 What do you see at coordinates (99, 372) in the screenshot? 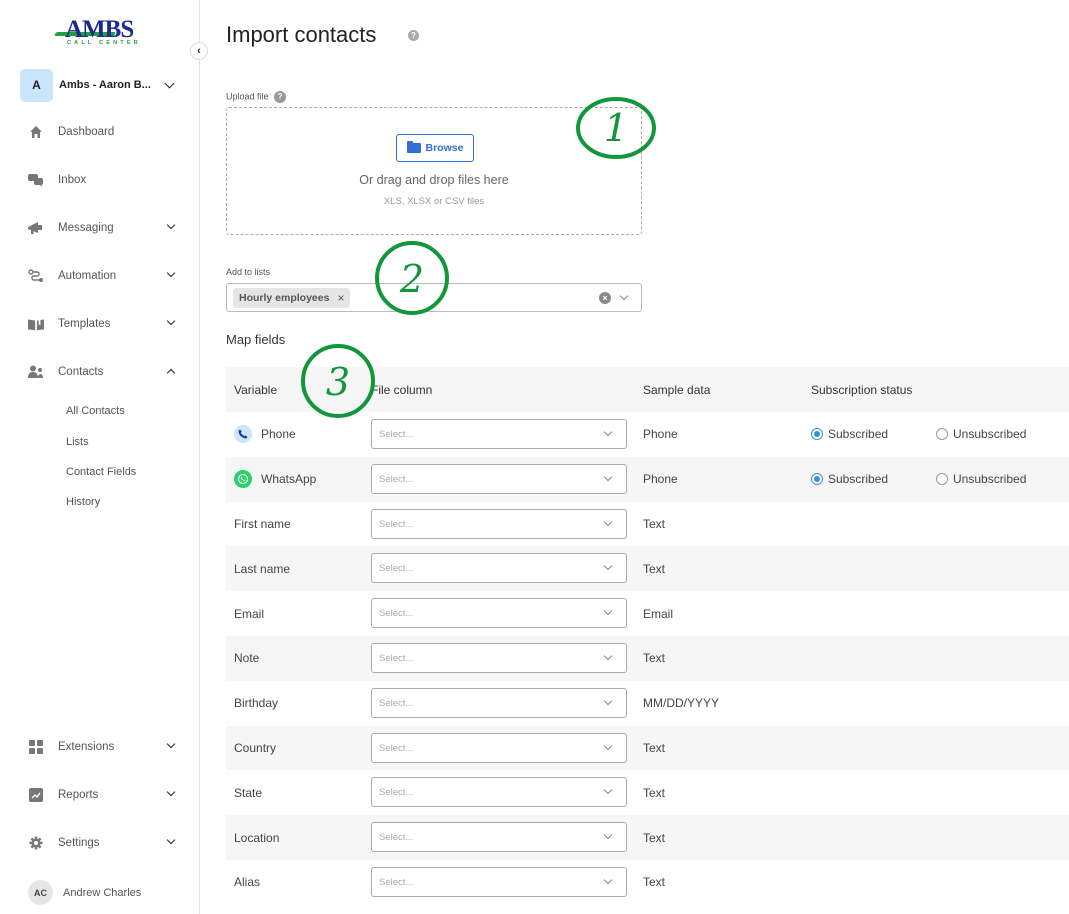
I see `sidebar-item-contacts: Contacts` at bounding box center [99, 372].